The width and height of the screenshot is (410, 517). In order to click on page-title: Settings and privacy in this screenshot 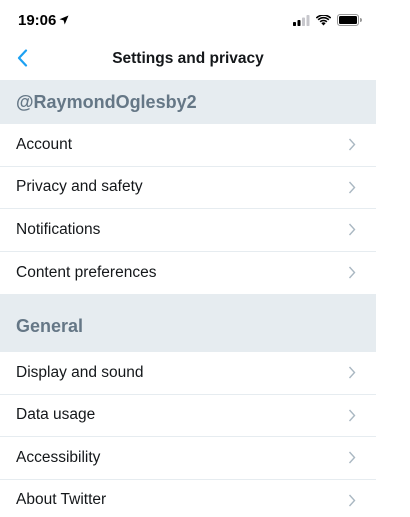, I will do `click(188, 58)`.